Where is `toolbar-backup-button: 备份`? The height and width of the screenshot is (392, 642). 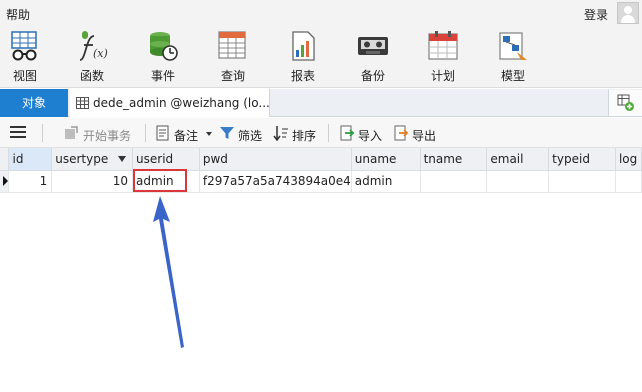
toolbar-backup-button: 备份 is located at coordinates (373, 57).